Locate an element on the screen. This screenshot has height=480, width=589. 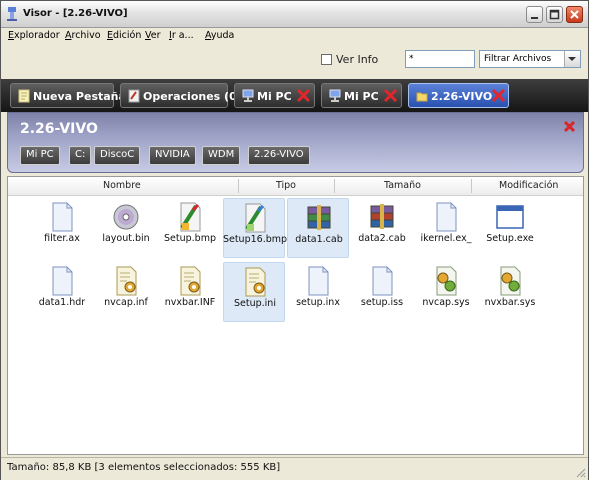
file-item: data1.cab is located at coordinates (318, 228).